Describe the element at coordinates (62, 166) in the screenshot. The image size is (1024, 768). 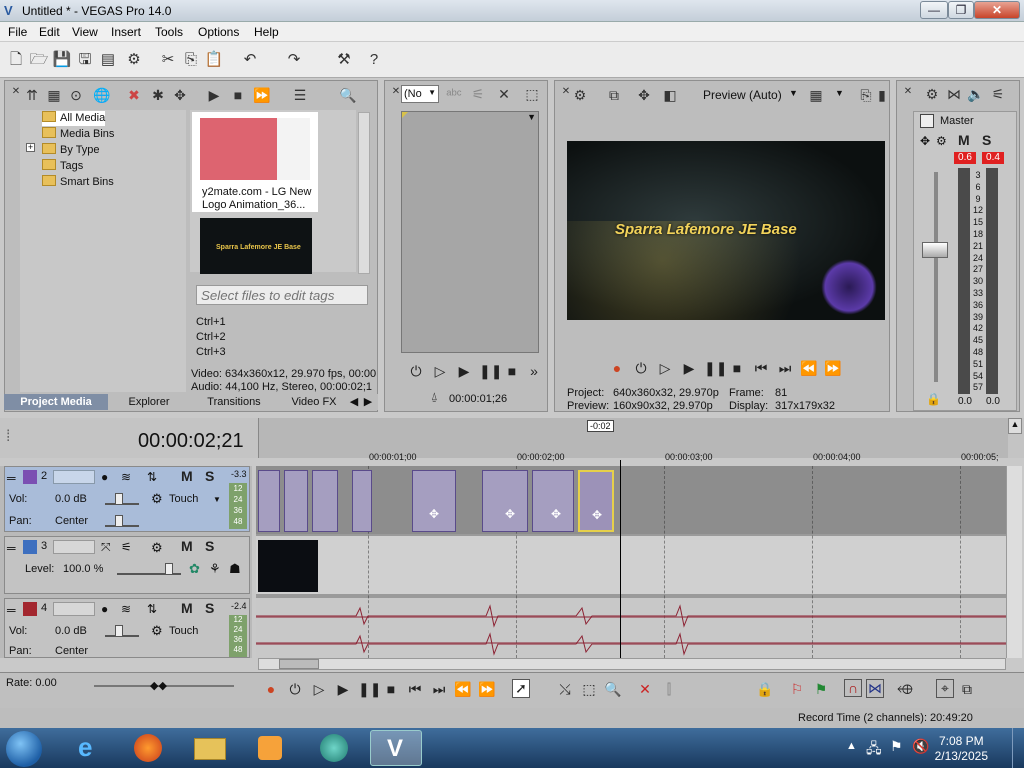
I see `tree-item-tags: Tags` at that location.